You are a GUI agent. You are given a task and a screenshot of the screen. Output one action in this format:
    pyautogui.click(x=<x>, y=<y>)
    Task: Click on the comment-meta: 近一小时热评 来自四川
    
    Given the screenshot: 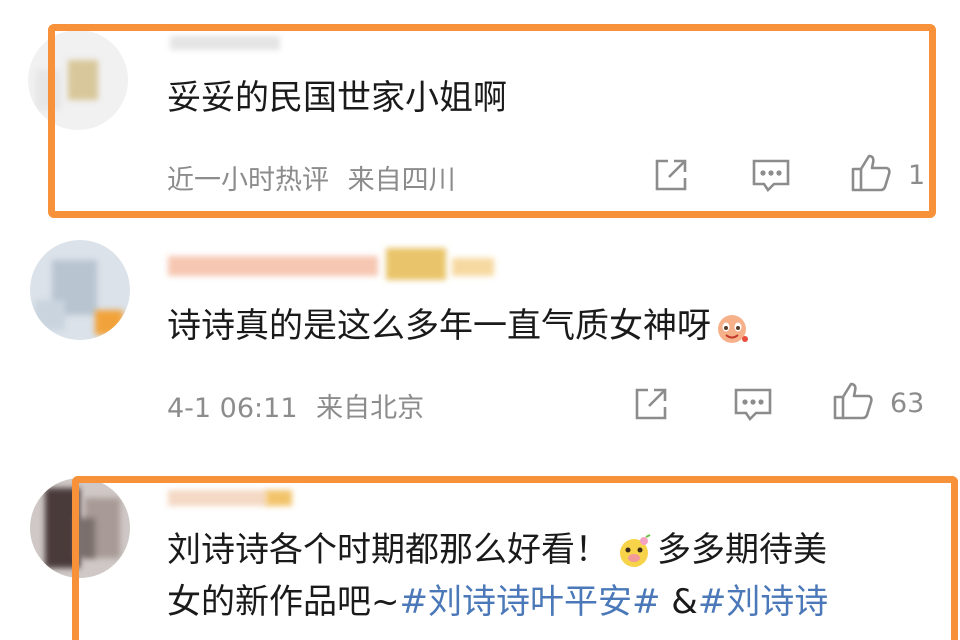 What is the action you would take?
    pyautogui.click(x=311, y=177)
    